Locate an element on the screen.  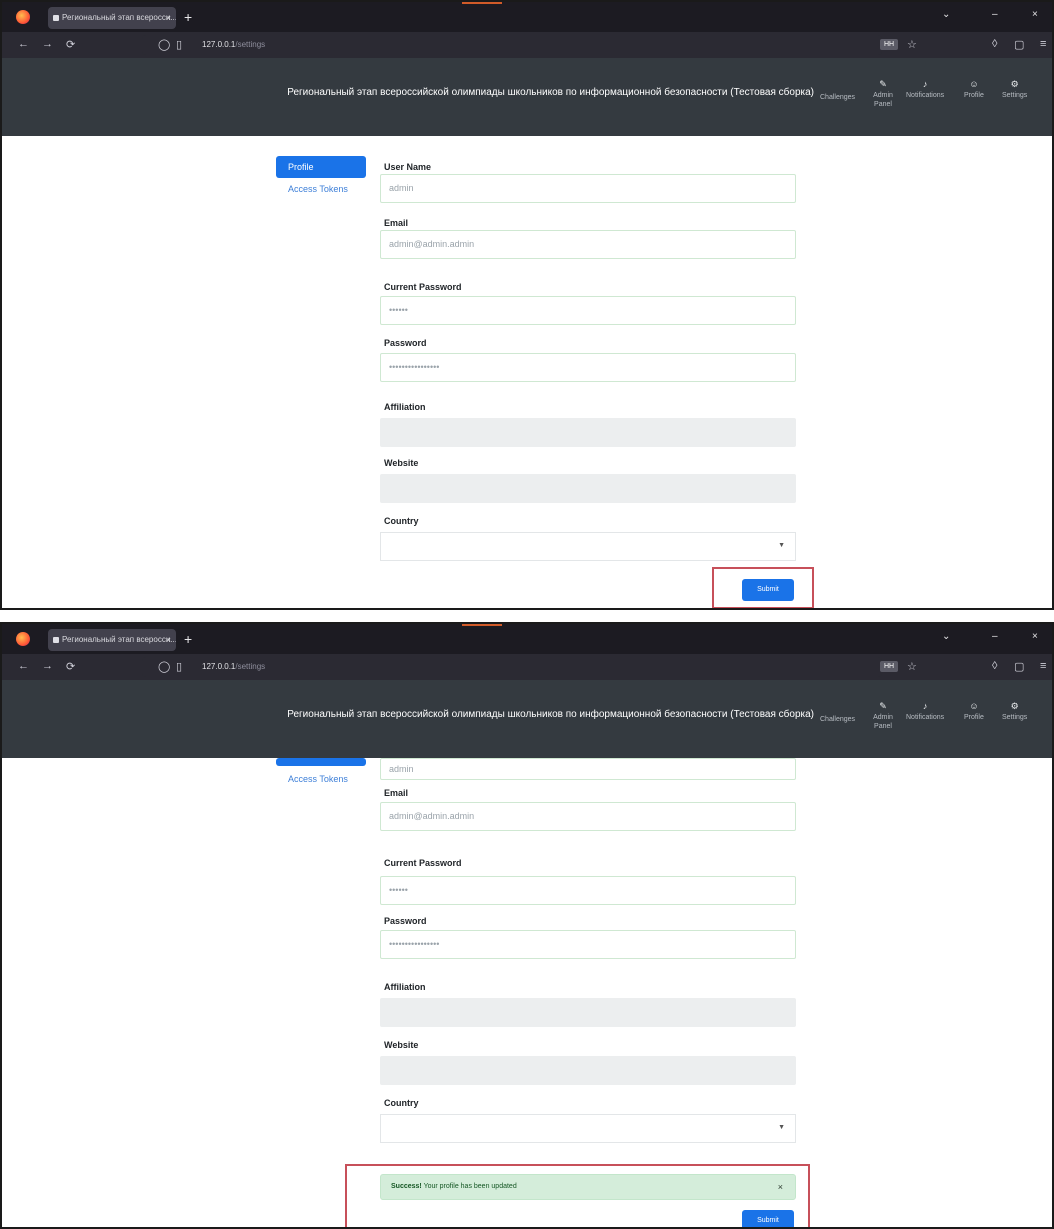
sidebar-item-profile: Profile is located at coordinates (321, 167).